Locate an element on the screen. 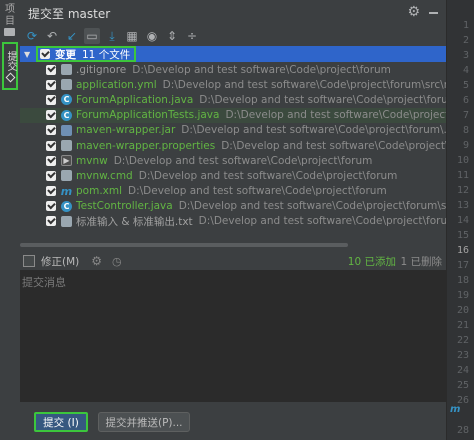  line-number: 28 is located at coordinates (462, 430).